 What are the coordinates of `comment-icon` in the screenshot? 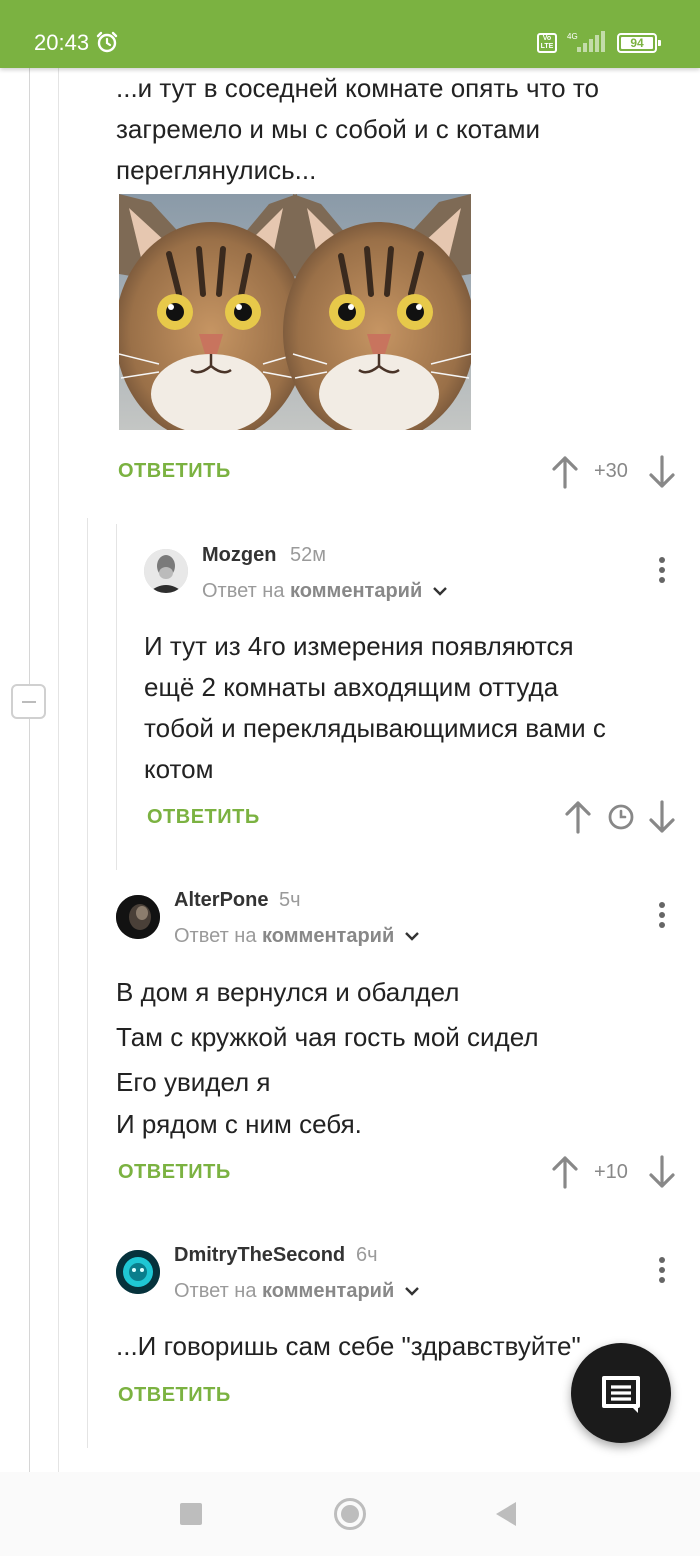 It's located at (621, 1394).